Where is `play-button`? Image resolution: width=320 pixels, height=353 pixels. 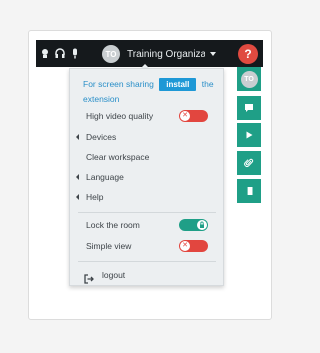
play-button is located at coordinates (249, 135).